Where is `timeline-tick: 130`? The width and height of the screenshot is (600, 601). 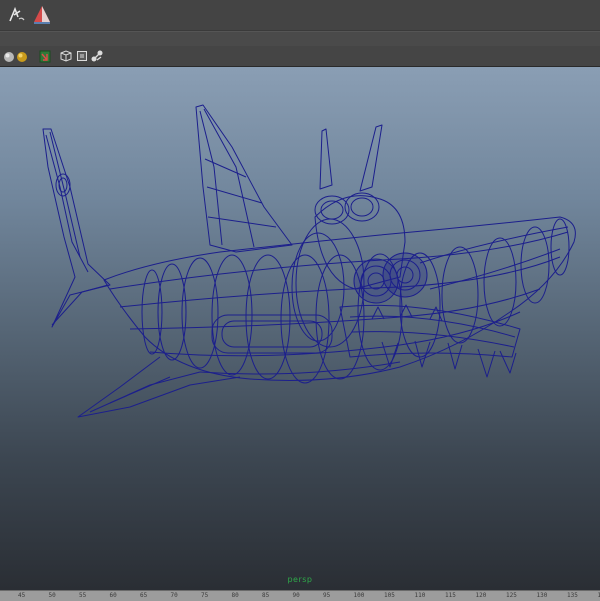
timeline-tick: 130 is located at coordinates (542, 595).